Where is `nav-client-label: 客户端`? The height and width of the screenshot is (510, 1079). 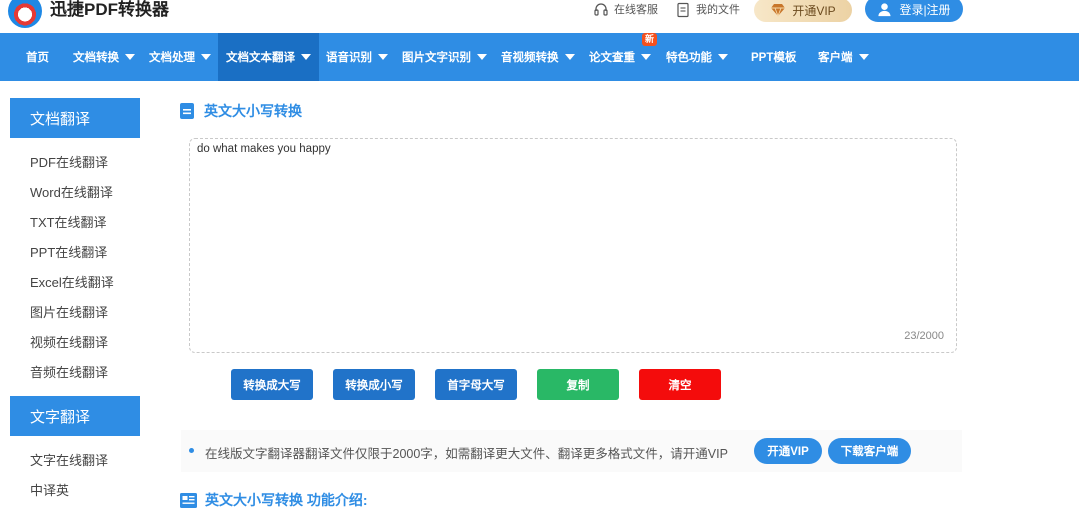
nav-client-label: 客户端 is located at coordinates (835, 58).